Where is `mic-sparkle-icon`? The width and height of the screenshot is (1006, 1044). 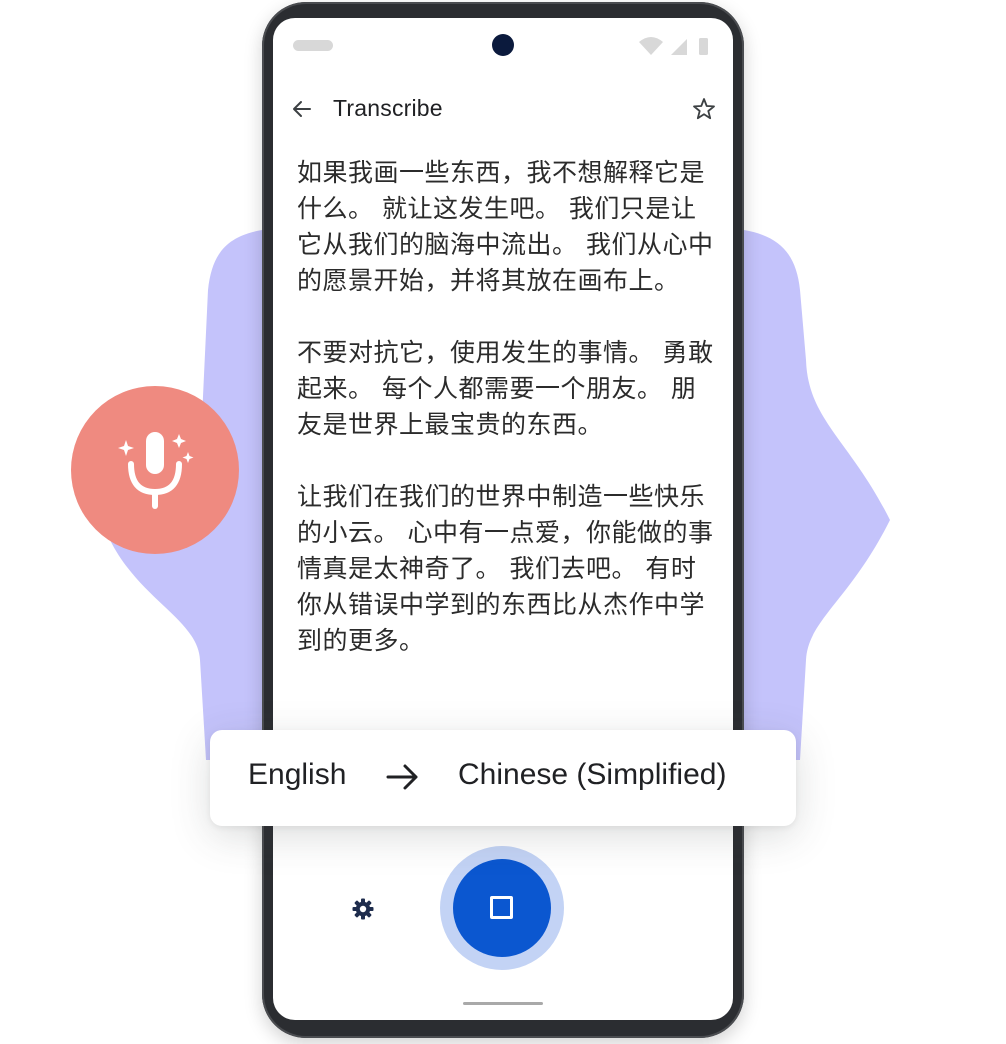 mic-sparkle-icon is located at coordinates (156, 470).